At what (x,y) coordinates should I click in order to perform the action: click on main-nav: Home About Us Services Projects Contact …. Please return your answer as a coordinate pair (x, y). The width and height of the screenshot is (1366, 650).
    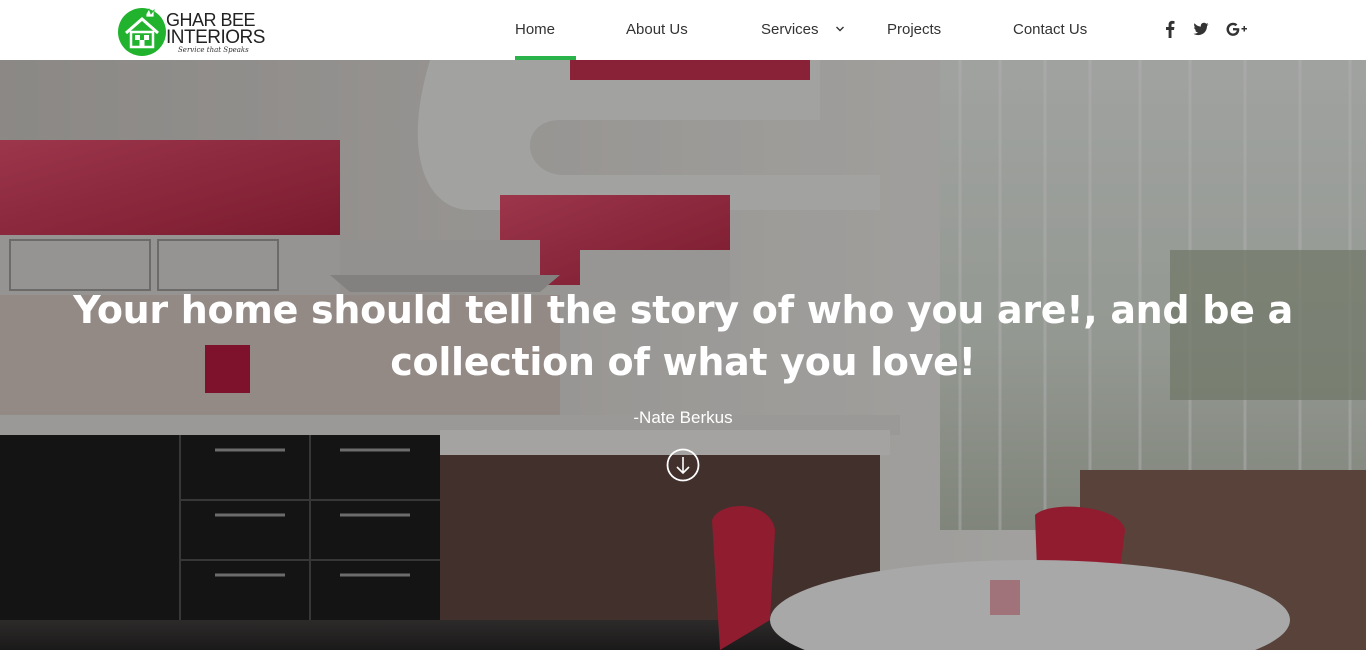
    Looking at the image, I should click on (683, 30).